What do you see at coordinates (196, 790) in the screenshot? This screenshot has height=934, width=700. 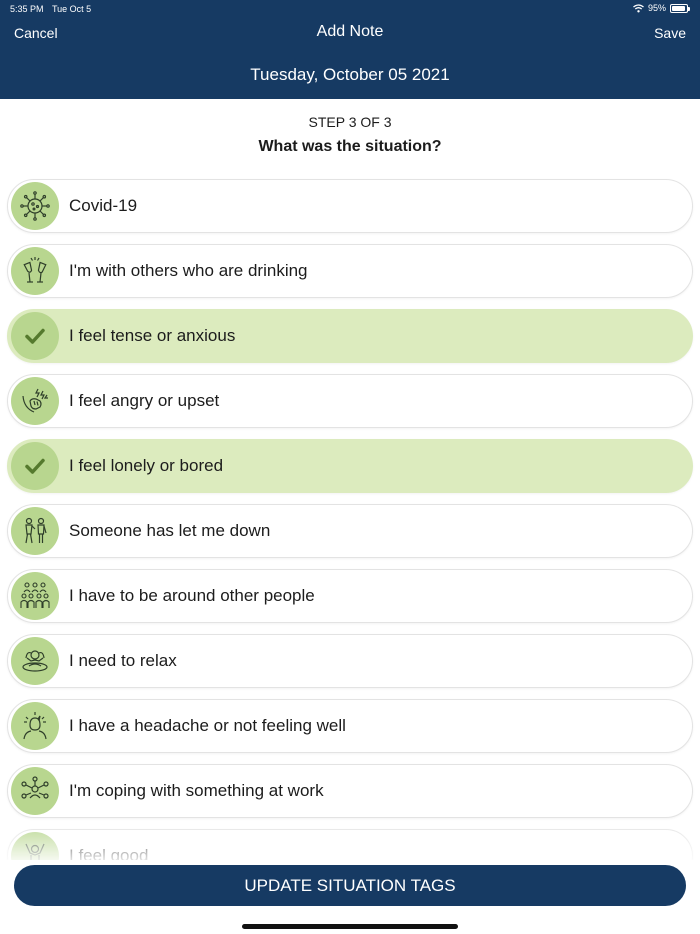 I see `situation-label: I'm coping with something at work` at bounding box center [196, 790].